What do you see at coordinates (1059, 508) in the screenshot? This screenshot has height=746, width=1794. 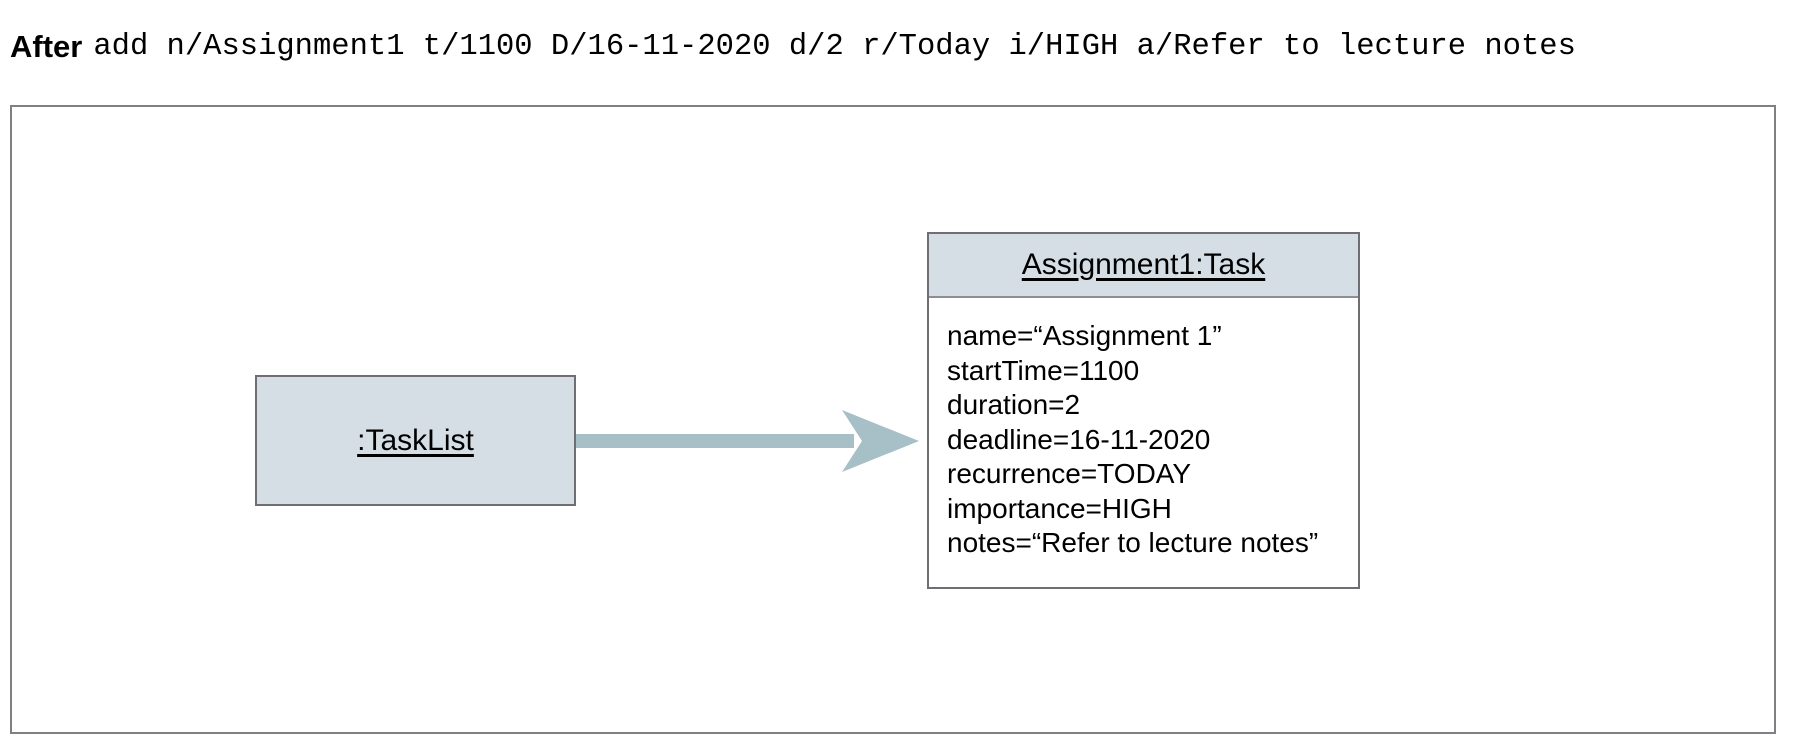 I see `attribute-importance: importance=HIGH` at bounding box center [1059, 508].